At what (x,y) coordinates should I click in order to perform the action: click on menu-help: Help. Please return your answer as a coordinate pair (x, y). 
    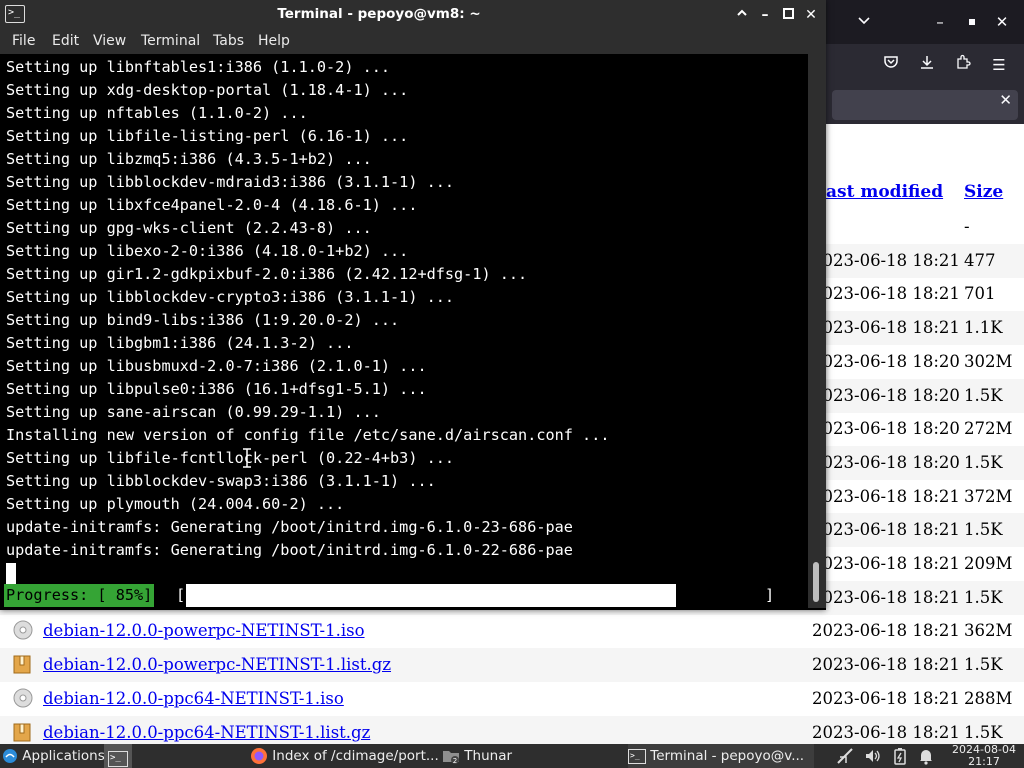
    Looking at the image, I should click on (274, 41).